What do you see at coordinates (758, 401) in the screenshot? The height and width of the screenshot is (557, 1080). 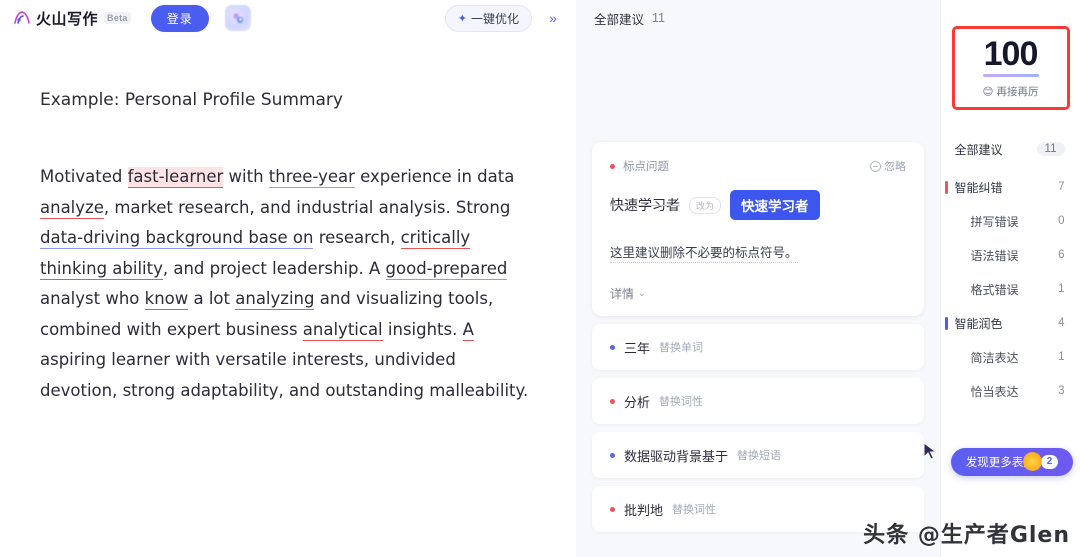 I see `suggestion-list-item: 分析 替换词性` at bounding box center [758, 401].